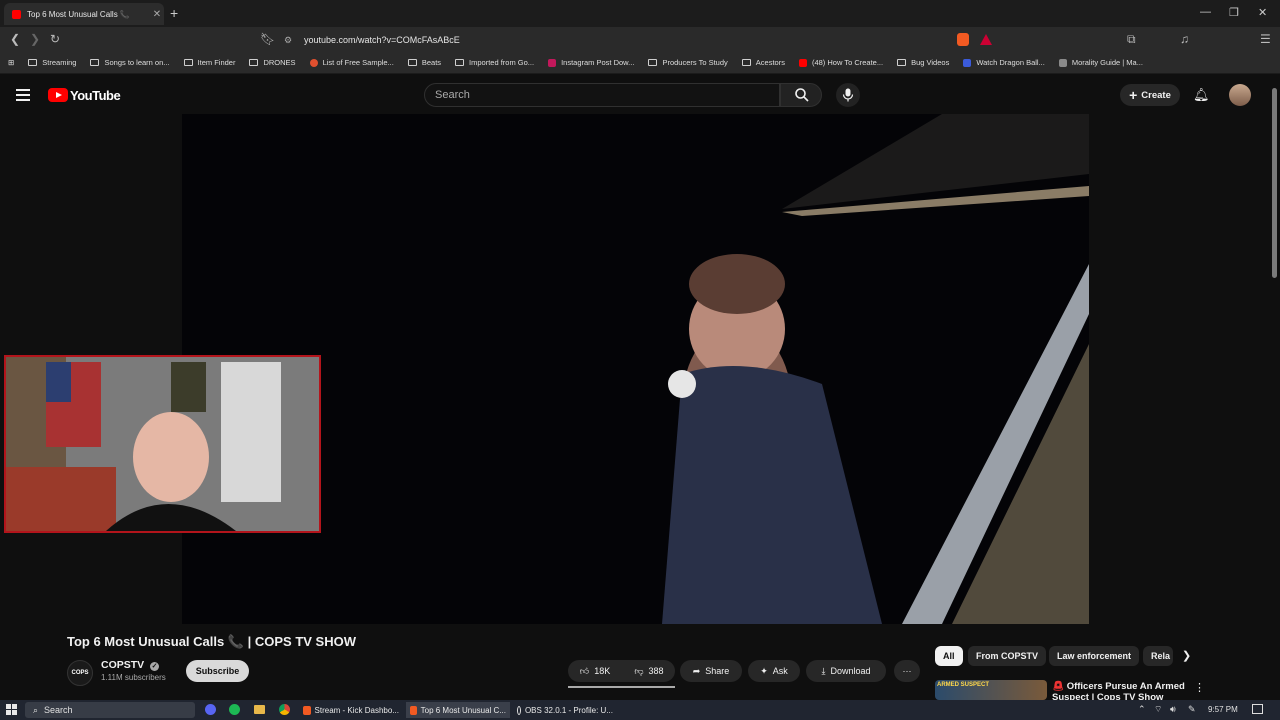  Describe the element at coordinates (284, 709) in the screenshot. I see `chrome-icon` at that location.